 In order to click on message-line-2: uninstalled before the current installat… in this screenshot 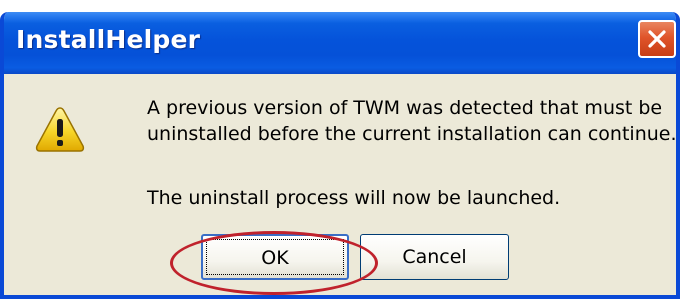, I will do `click(412, 134)`.